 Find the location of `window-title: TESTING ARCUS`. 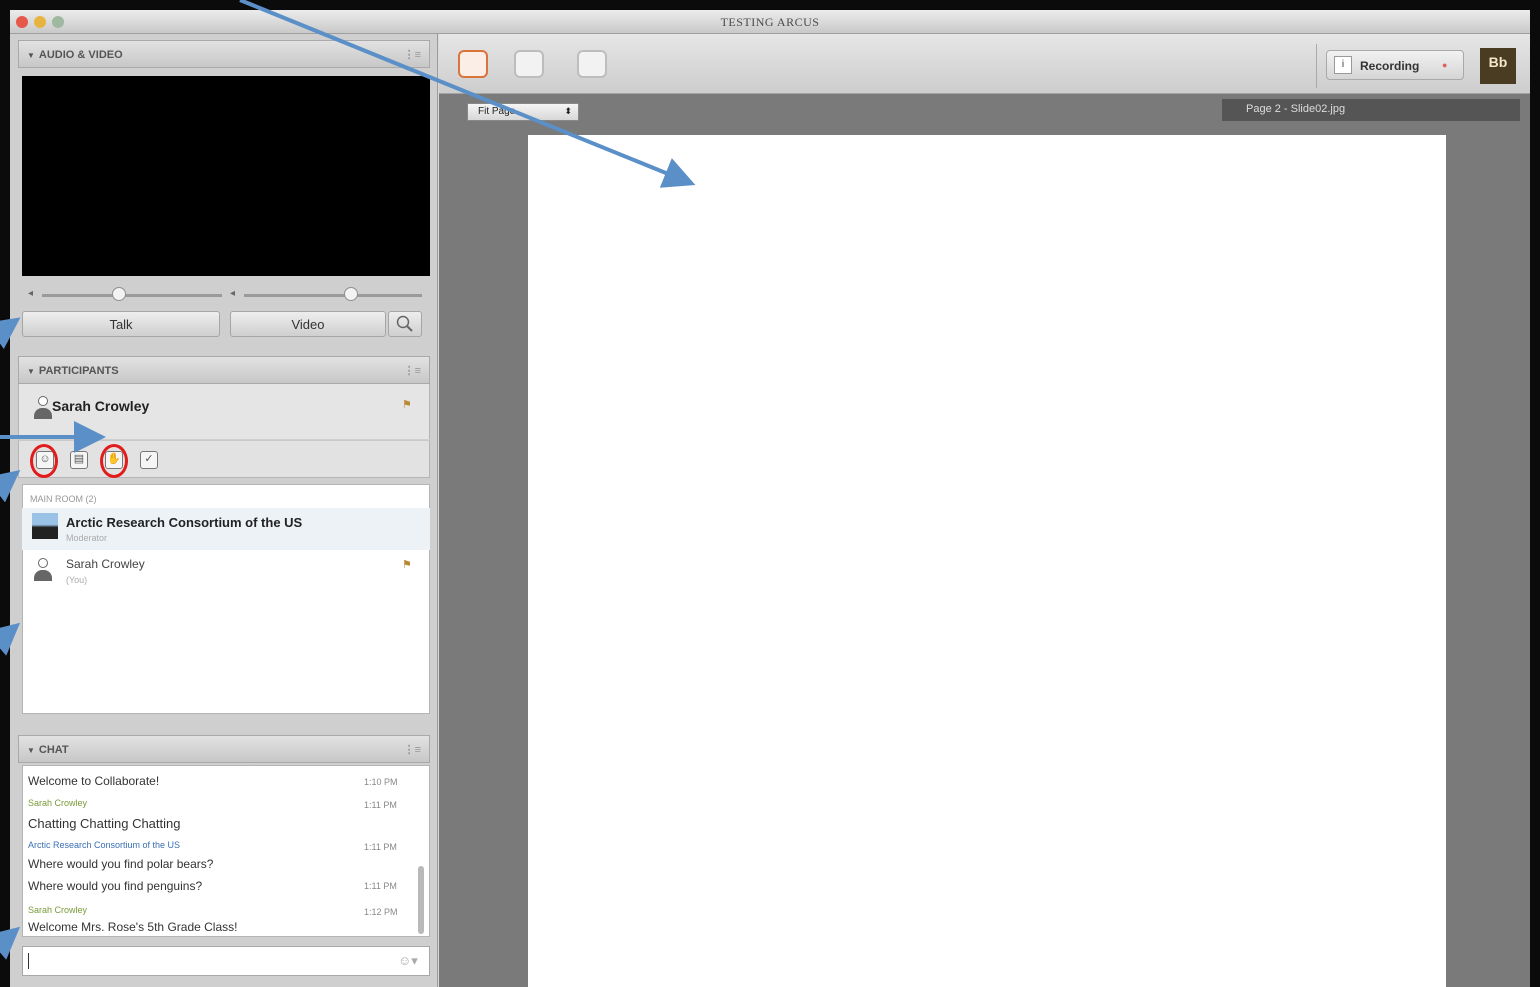

window-title: TESTING ARCUS is located at coordinates (770, 22).